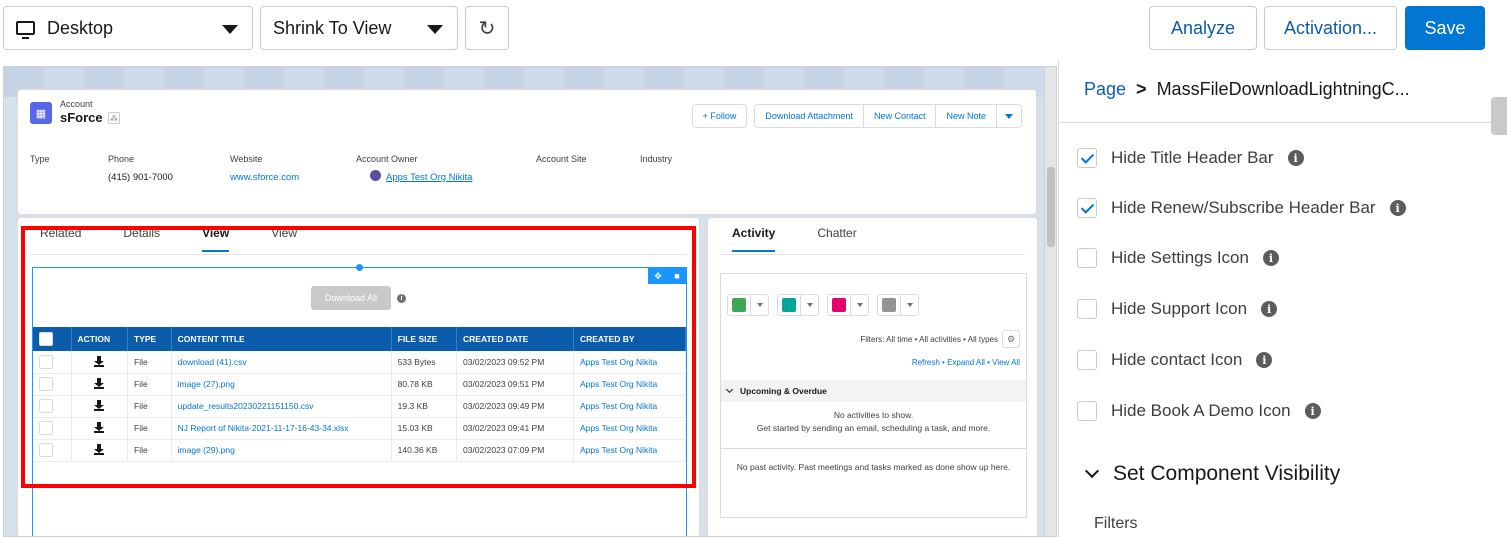 Image resolution: width=1507 pixels, height=537 pixels. What do you see at coordinates (1445, 28) in the screenshot?
I see `save-button: Save` at bounding box center [1445, 28].